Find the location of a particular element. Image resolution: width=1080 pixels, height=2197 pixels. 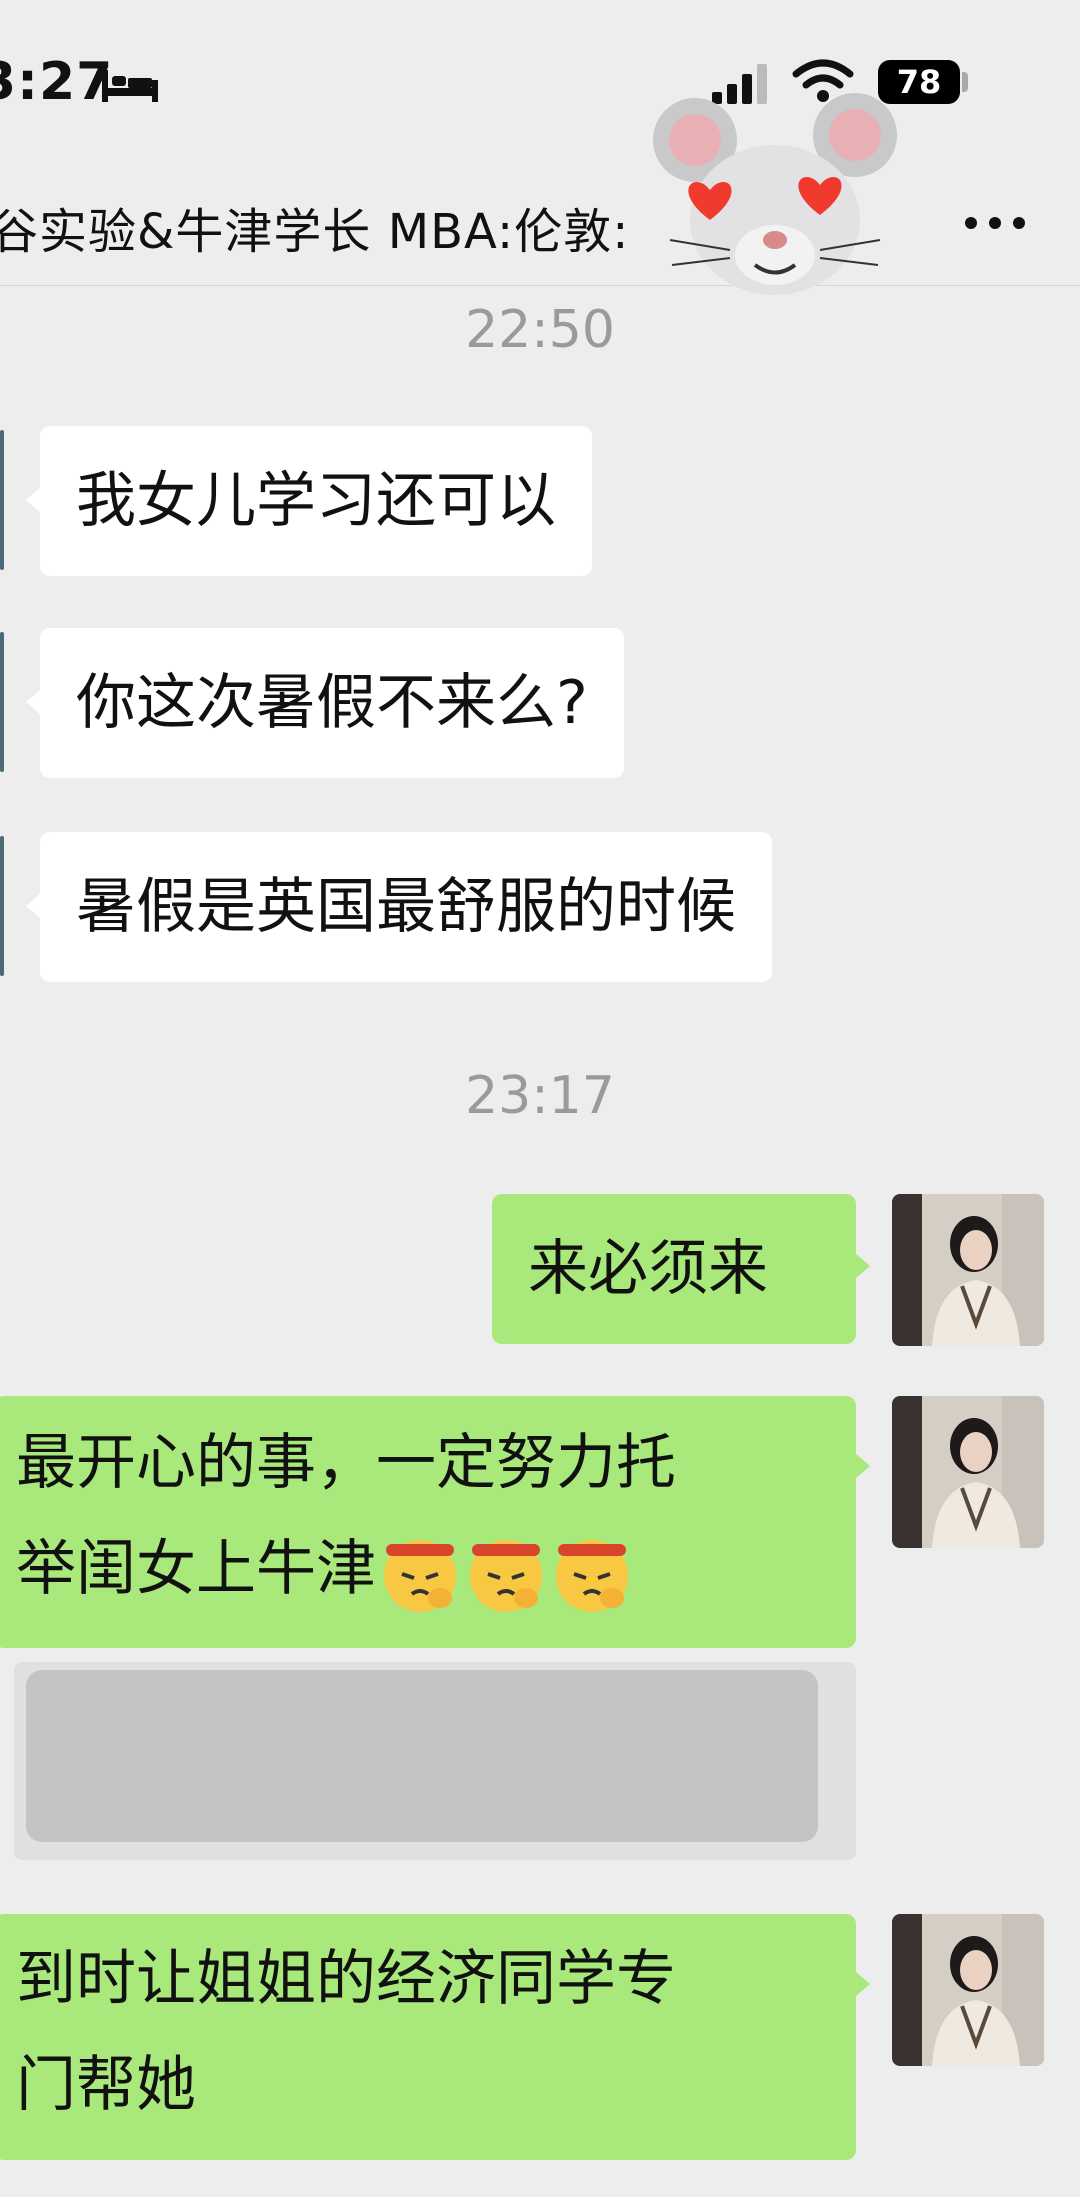

incoming-message: 我女儿学习还可以 is located at coordinates (316, 501).